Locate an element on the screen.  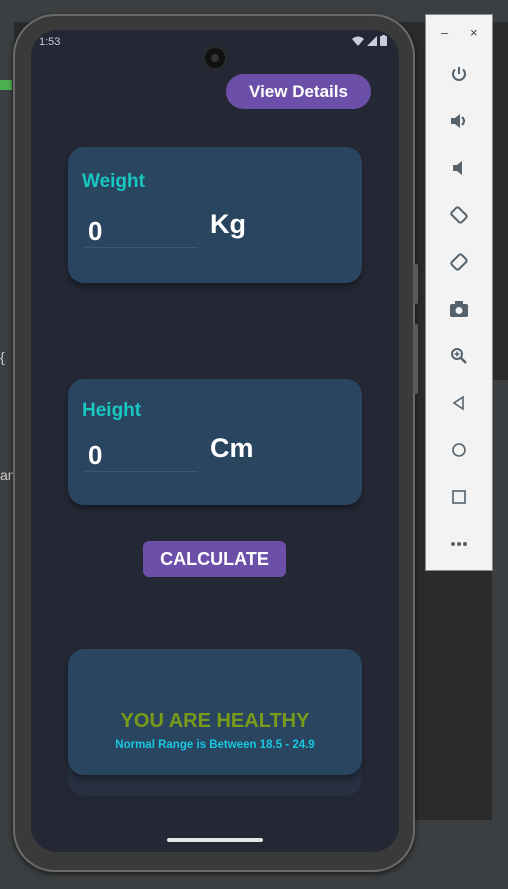
weight-card: Weight Kg is located at coordinates (215, 215).